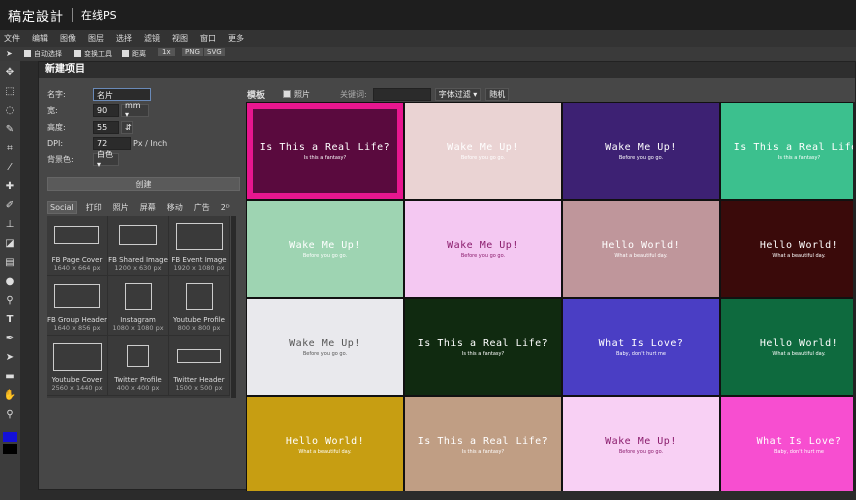 The image size is (856, 500). I want to click on crop-icon: ⌗, so click(10, 148).